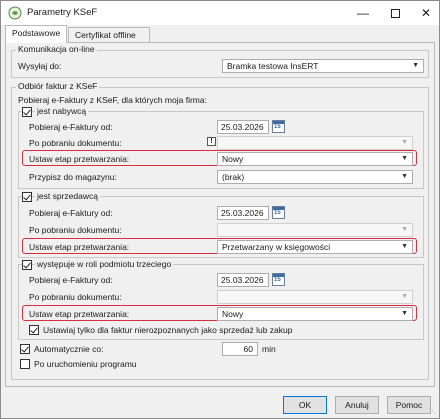  What do you see at coordinates (79, 247) in the screenshot?
I see `seller-stage-label: Ustaw etap przetwarzania:` at bounding box center [79, 247].